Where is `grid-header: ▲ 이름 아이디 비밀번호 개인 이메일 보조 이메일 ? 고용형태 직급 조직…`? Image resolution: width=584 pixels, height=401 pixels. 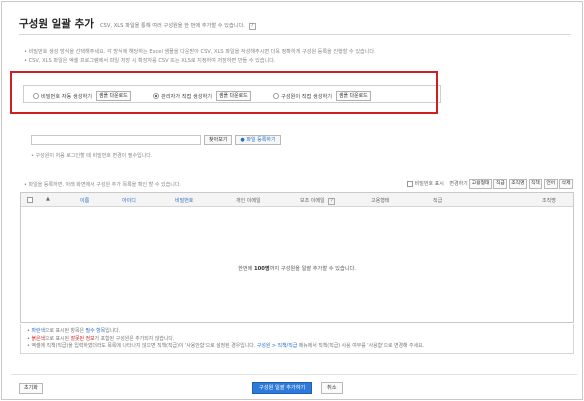 grid-header: ▲ 이름 아이디 비밀번호 개인 이메일 보조 이메일 ? 고용형태 직급 조직… is located at coordinates (297, 200).